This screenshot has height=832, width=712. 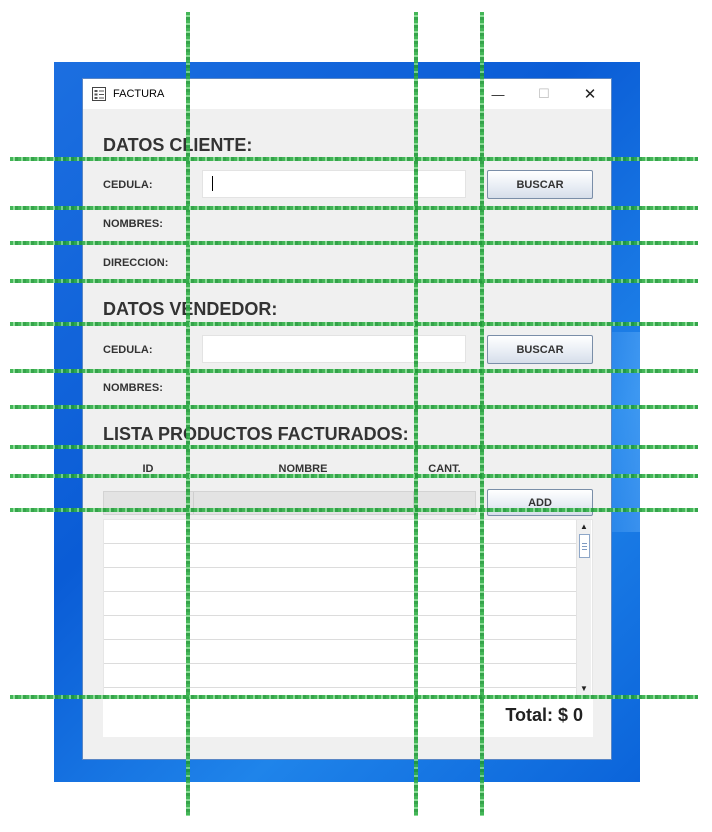 I want to click on cliente-section-title: DATOS CLIENTE:, so click(x=178, y=145).